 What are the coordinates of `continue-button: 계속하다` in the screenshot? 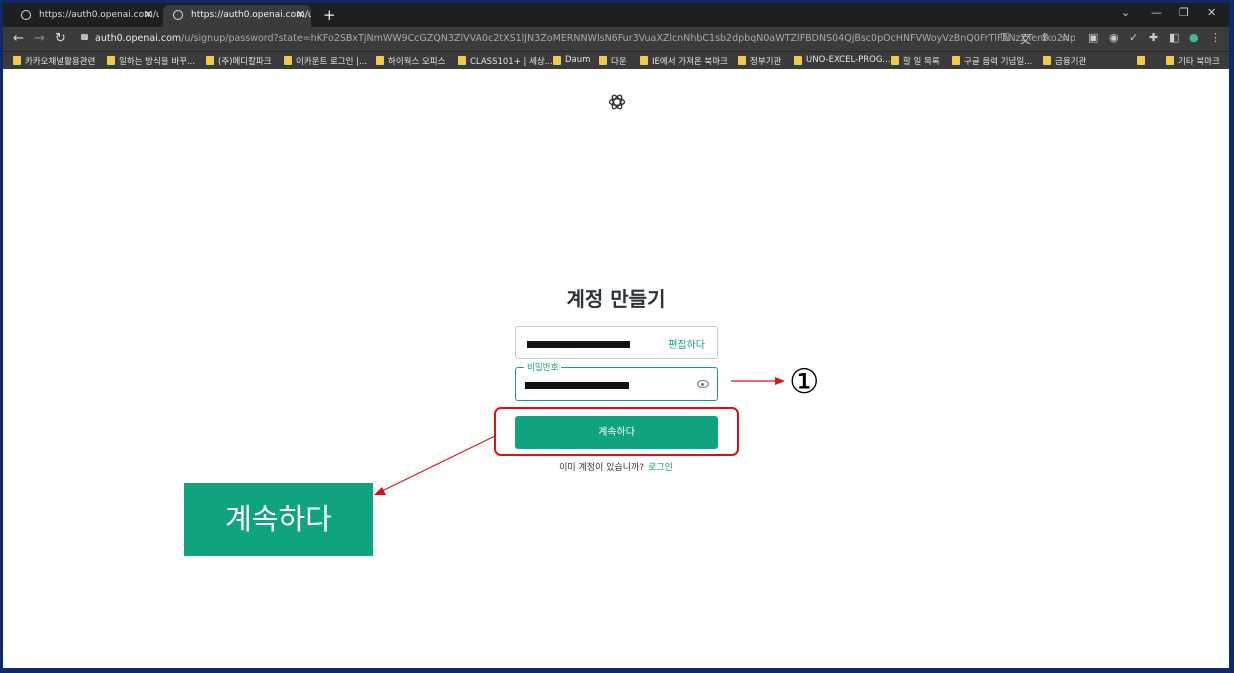 It's located at (616, 432).